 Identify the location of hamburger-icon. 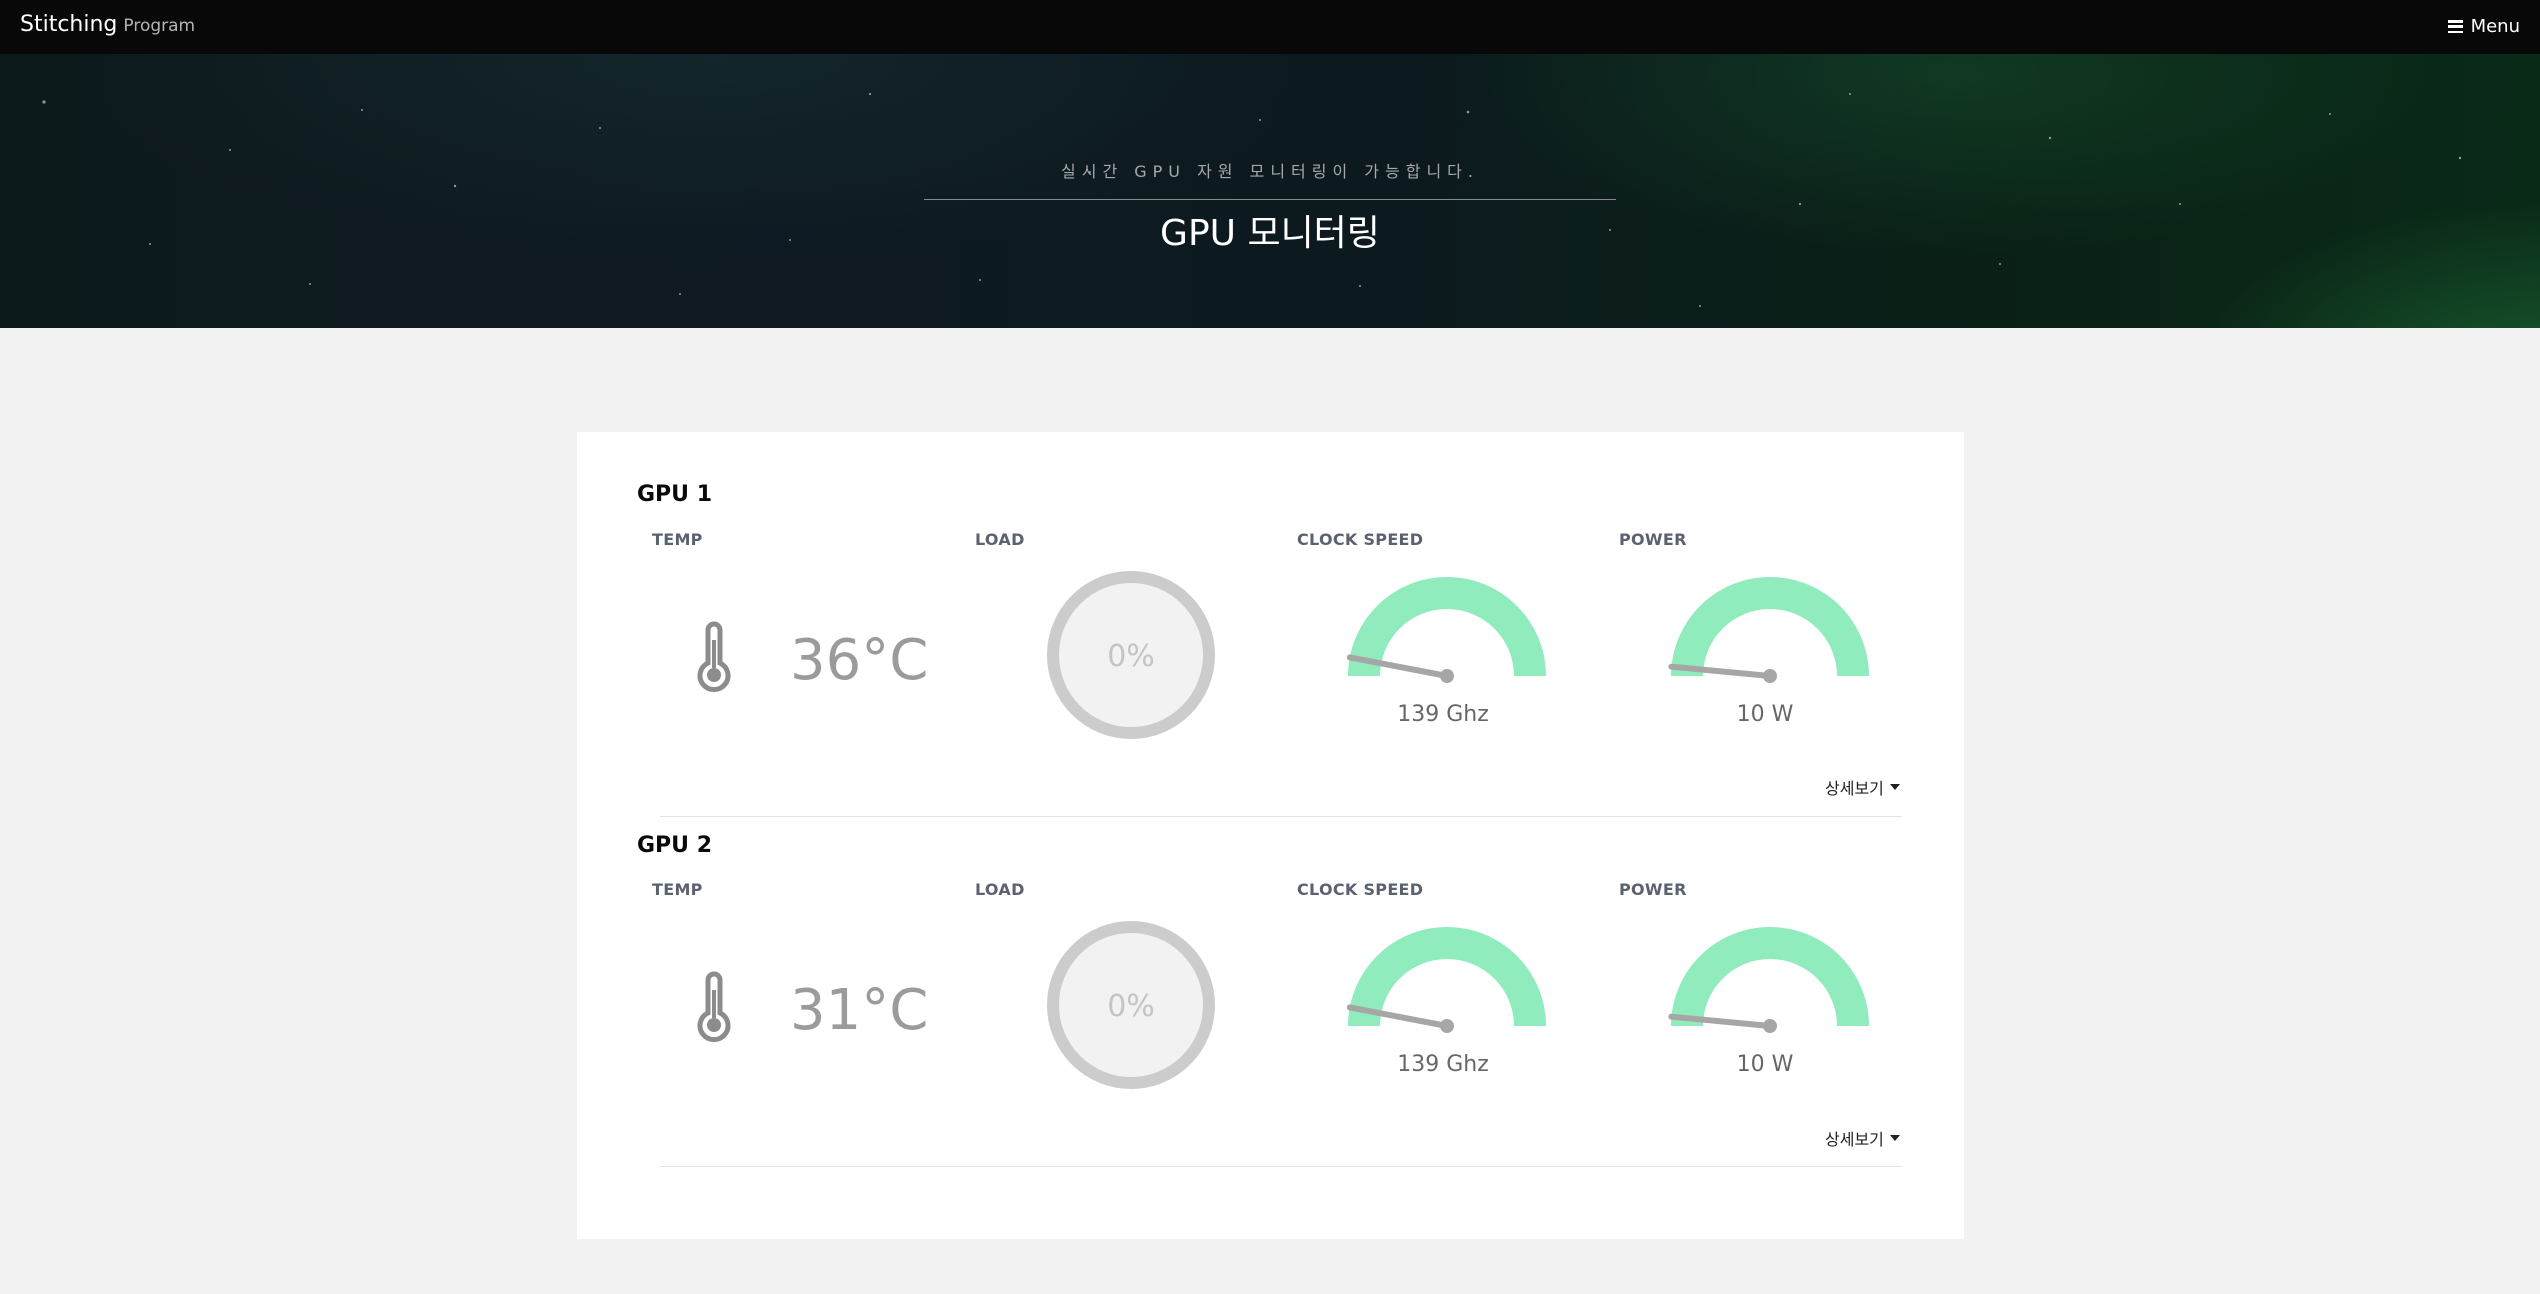
(2455, 26).